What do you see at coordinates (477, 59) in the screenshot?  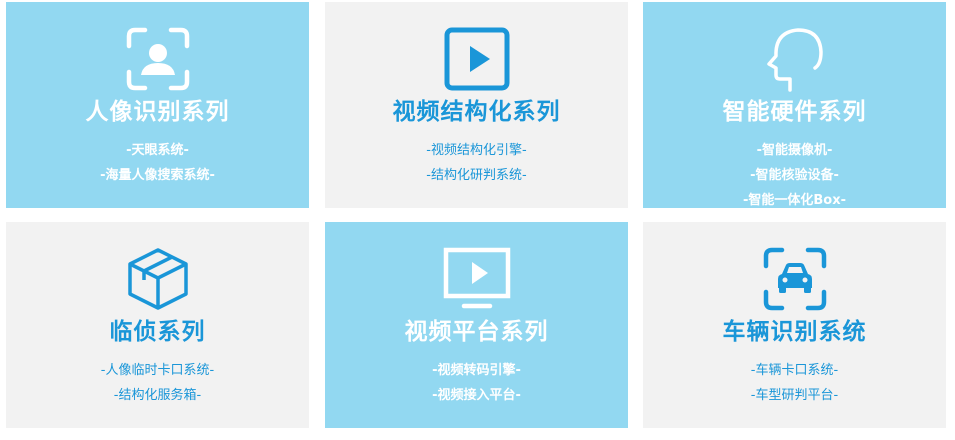 I see `video-play-icon` at bounding box center [477, 59].